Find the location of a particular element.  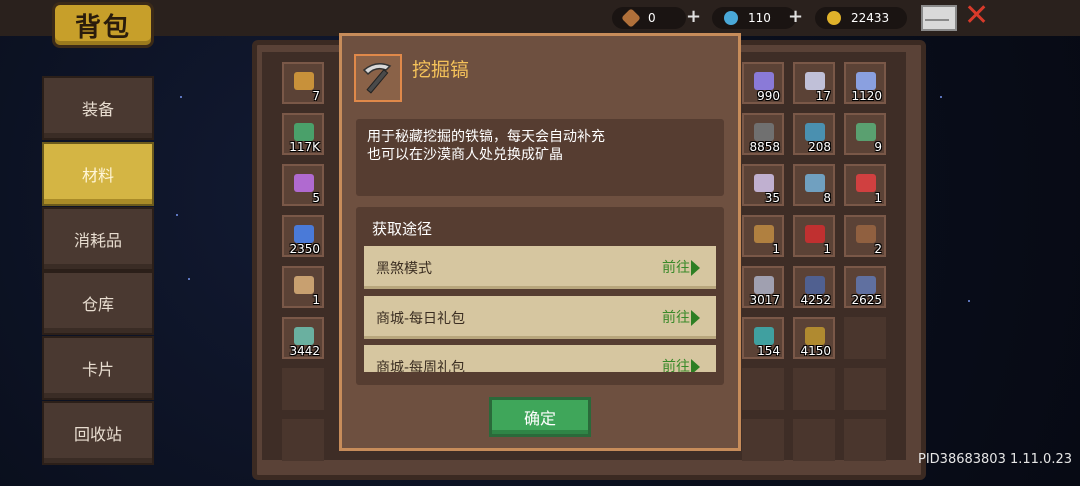

inventory-slot: 2625 is located at coordinates (865, 287).